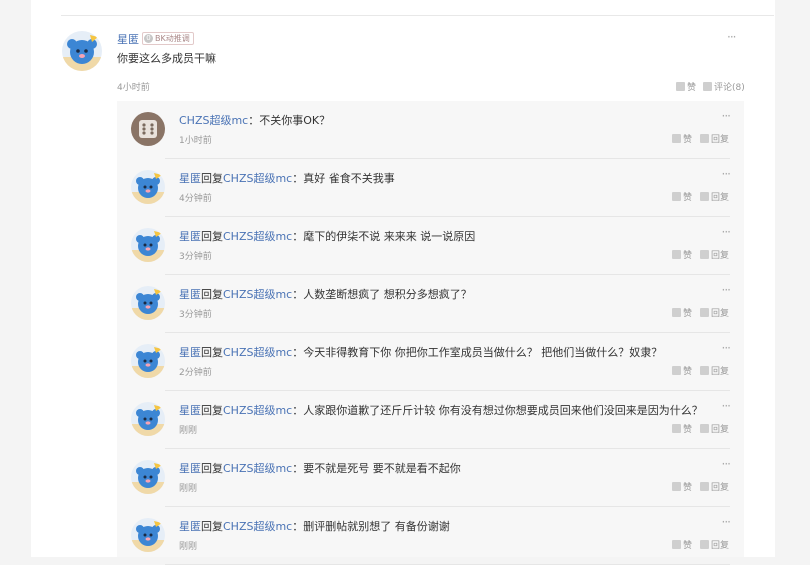 This screenshot has width=810, height=565. I want to click on reply-time: 2分钟前, so click(195, 373).